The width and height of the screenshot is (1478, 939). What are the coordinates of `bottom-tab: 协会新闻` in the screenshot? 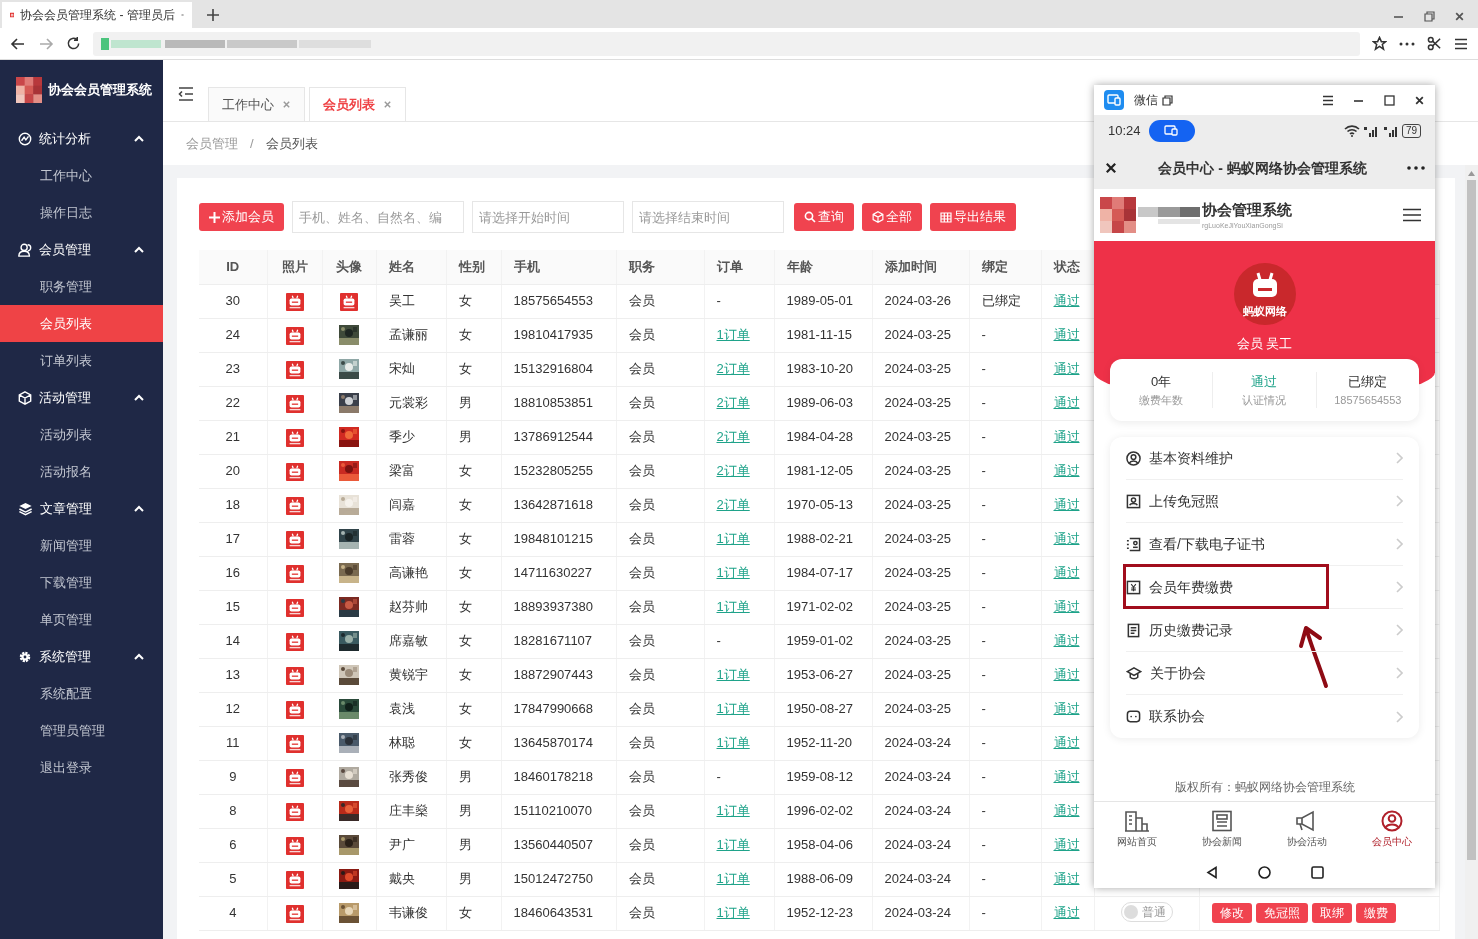 It's located at (1222, 829).